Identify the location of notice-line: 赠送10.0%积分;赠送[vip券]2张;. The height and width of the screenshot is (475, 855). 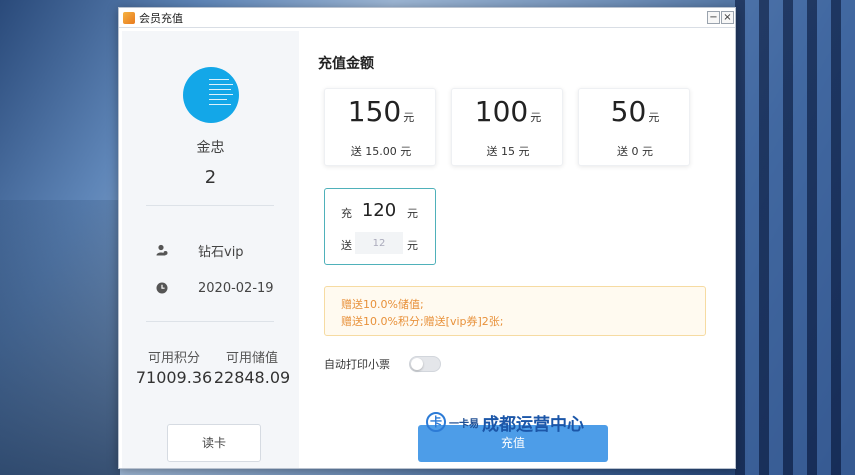
(422, 321).